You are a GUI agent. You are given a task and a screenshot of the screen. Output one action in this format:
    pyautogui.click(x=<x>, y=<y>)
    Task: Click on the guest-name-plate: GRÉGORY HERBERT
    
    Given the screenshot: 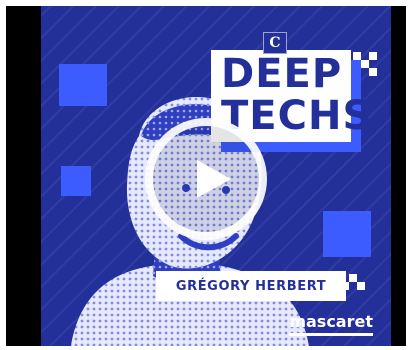 What is the action you would take?
    pyautogui.click(x=251, y=286)
    